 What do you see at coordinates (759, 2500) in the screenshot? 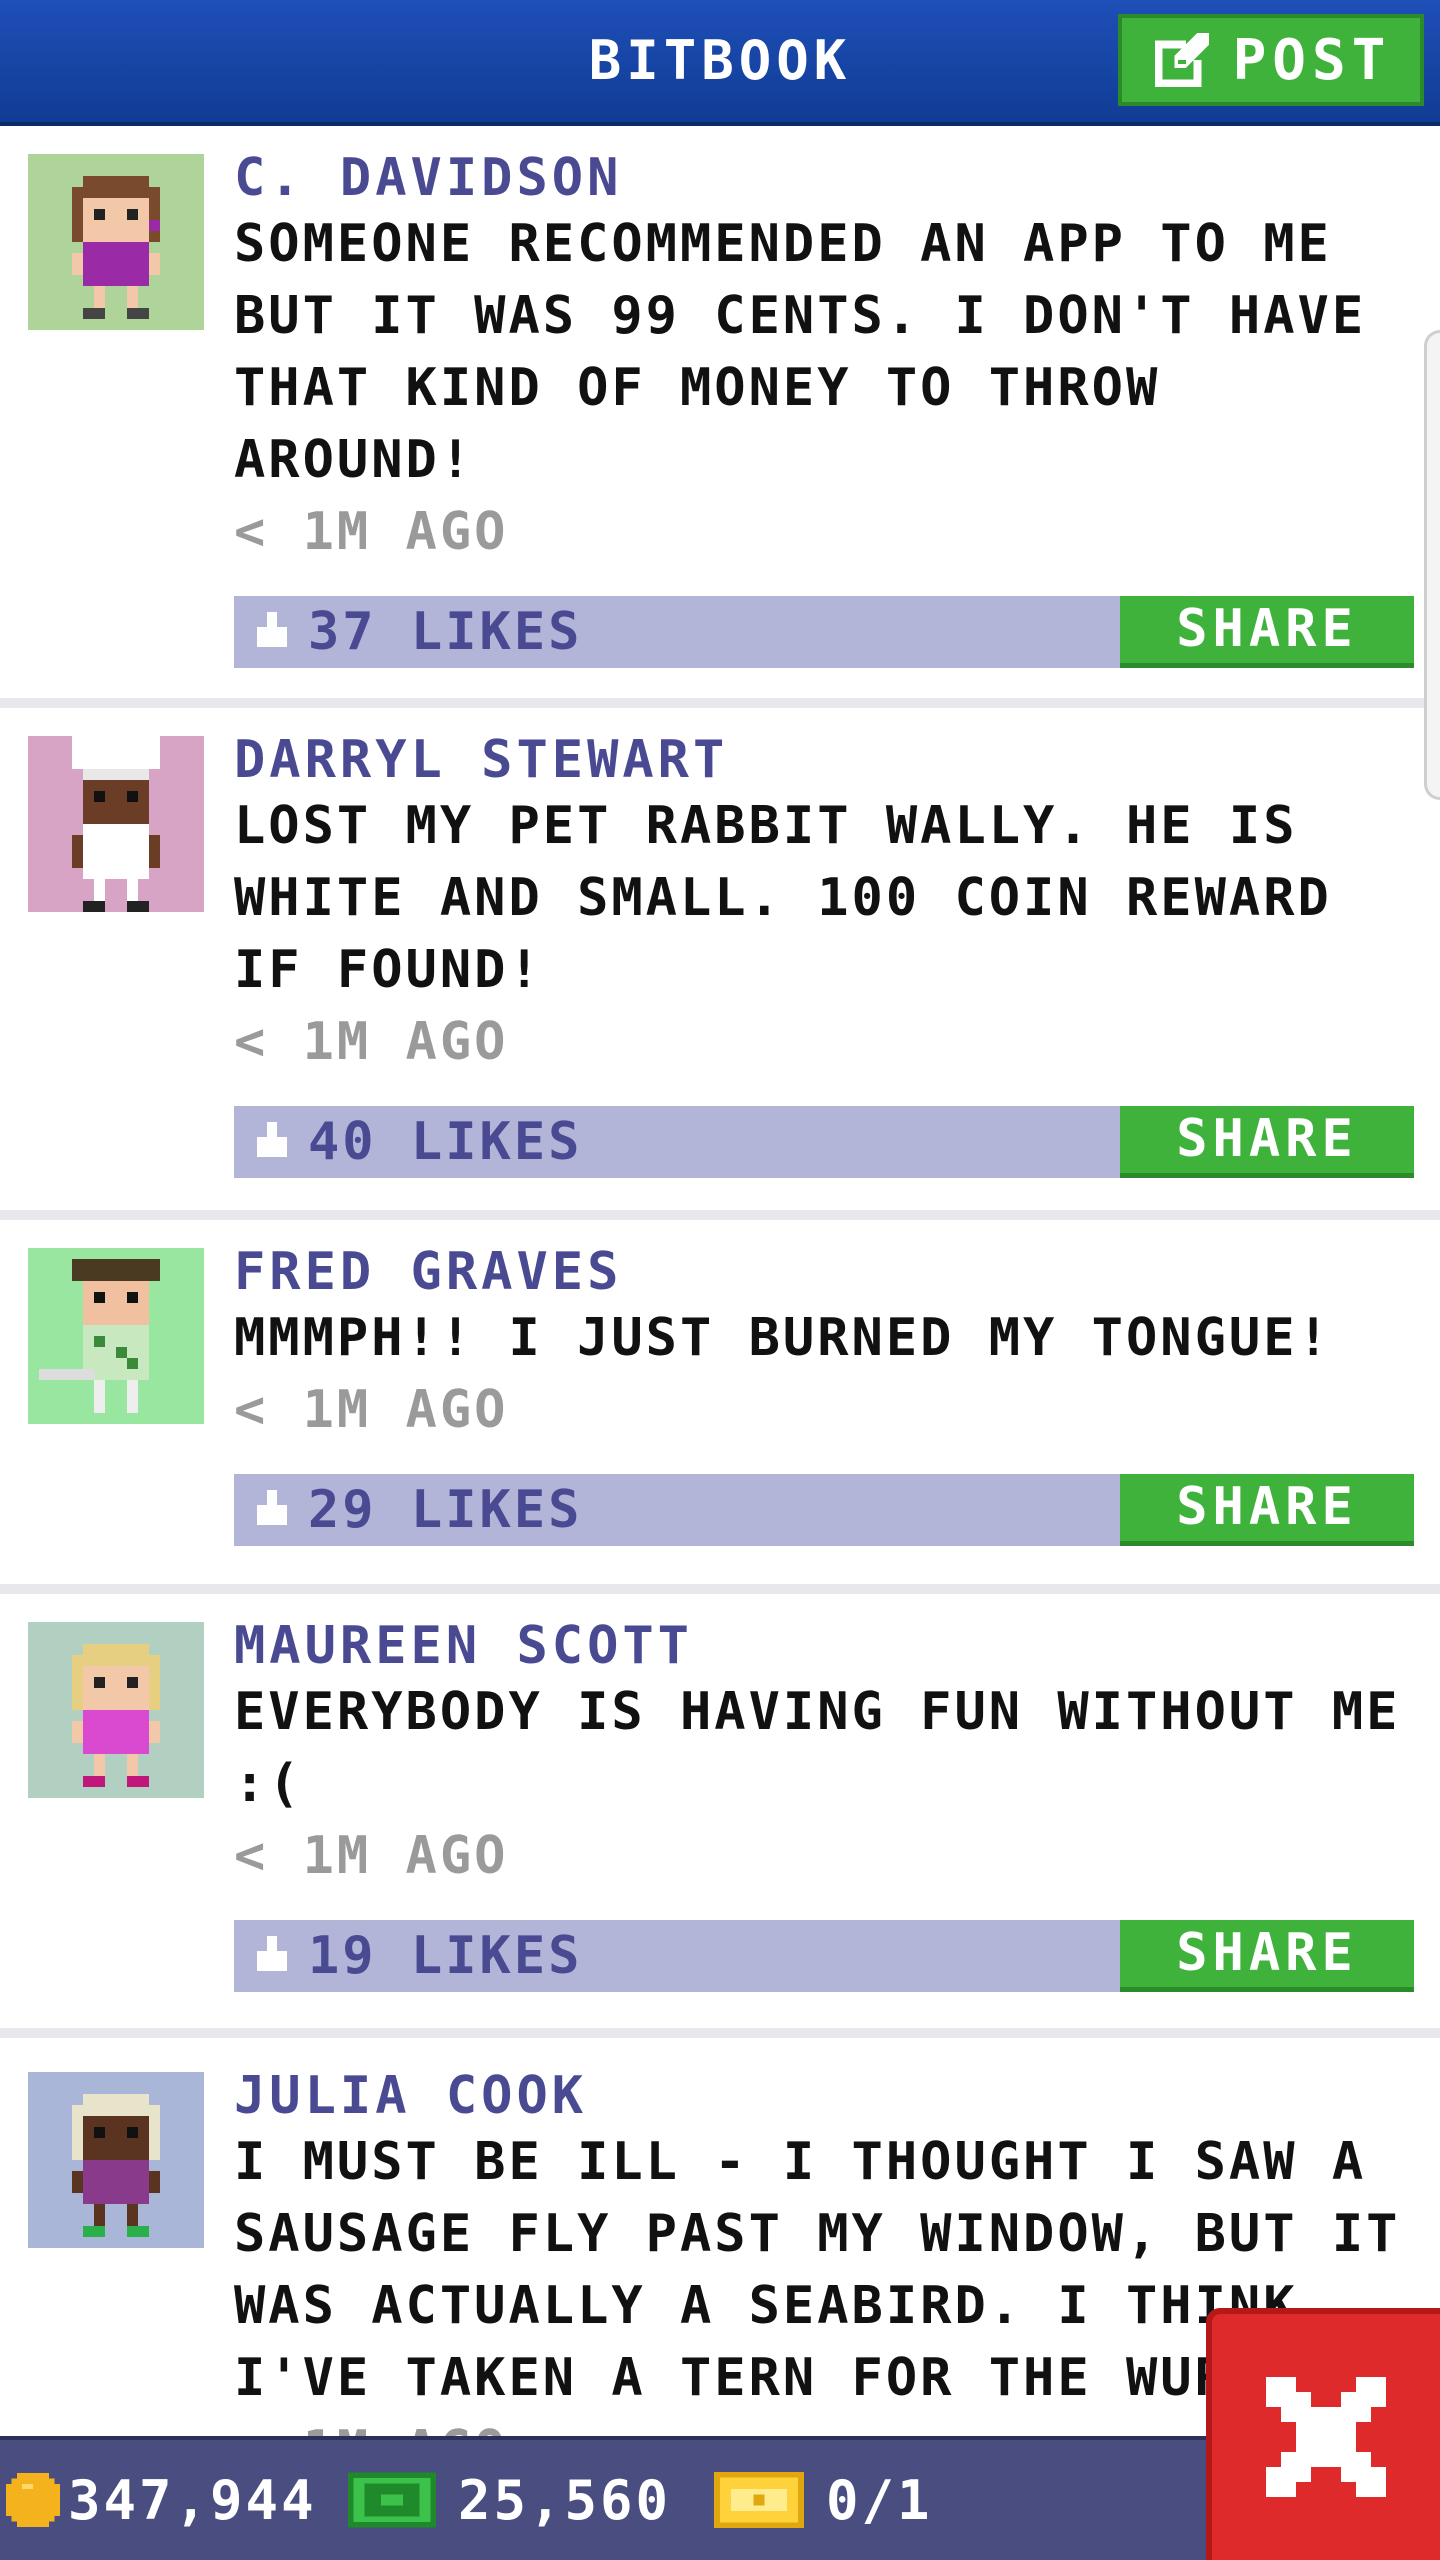
I see `ticket-icon` at bounding box center [759, 2500].